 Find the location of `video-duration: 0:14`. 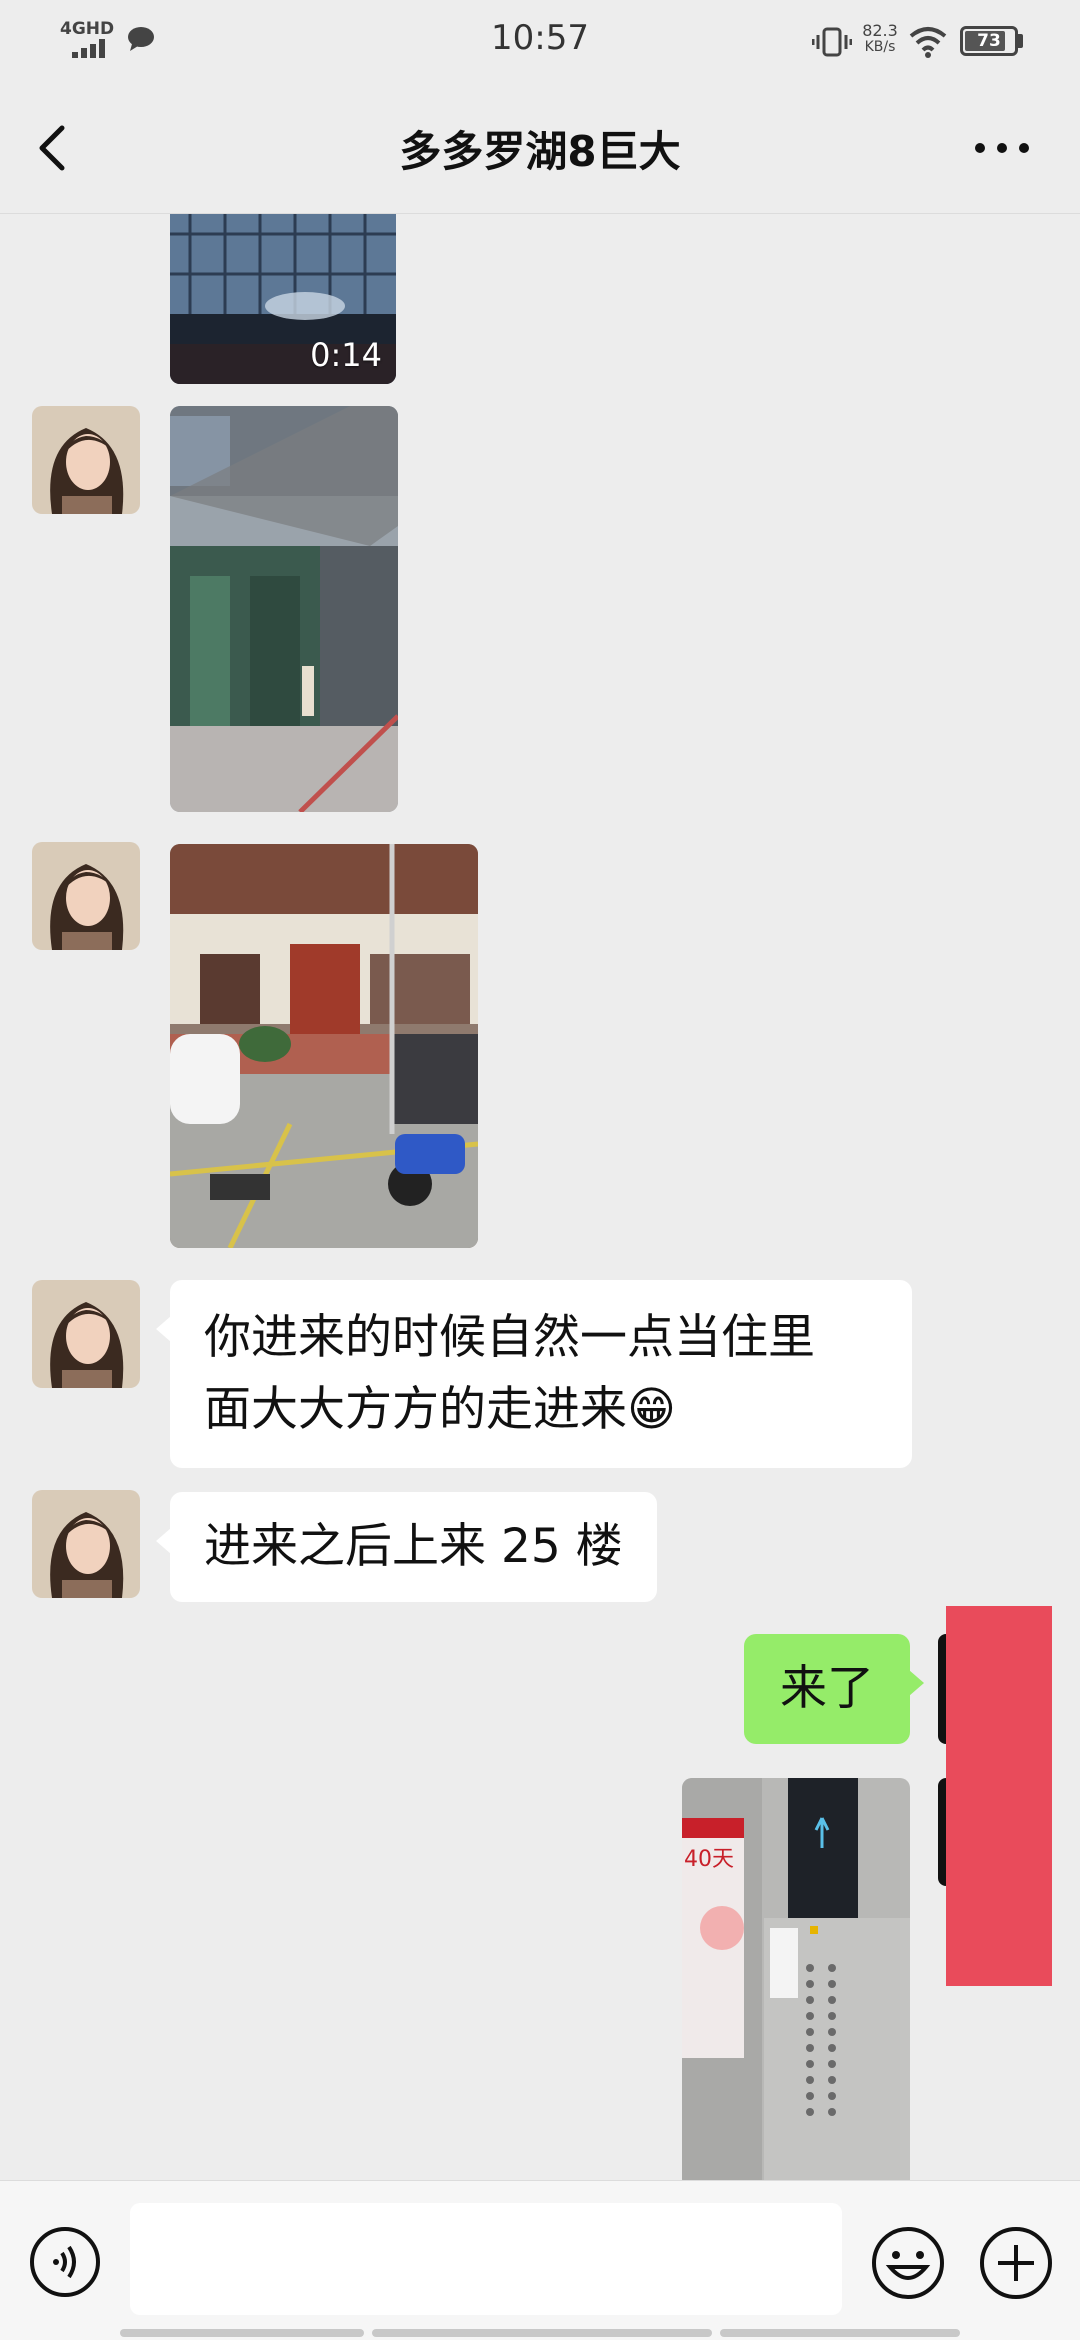

video-duration: 0:14 is located at coordinates (346, 355).